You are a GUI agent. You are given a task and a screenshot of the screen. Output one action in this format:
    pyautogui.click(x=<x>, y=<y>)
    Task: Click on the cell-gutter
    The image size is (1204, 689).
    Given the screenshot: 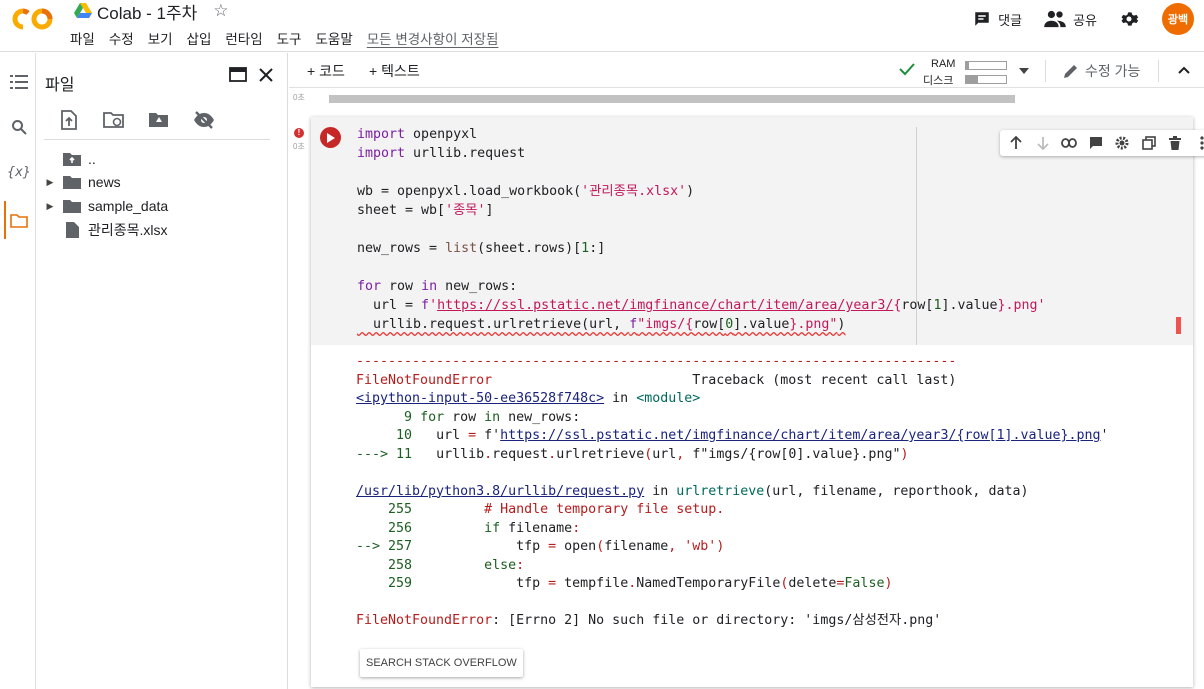 What is the action you would take?
    pyautogui.click(x=330, y=231)
    